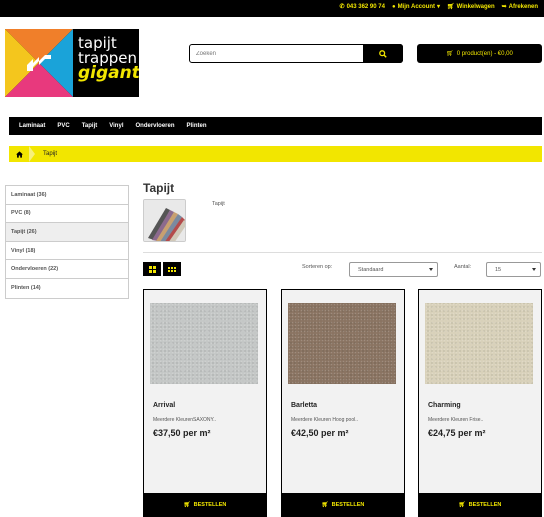  What do you see at coordinates (498, 269) in the screenshot?
I see `limit-value: 15` at bounding box center [498, 269].